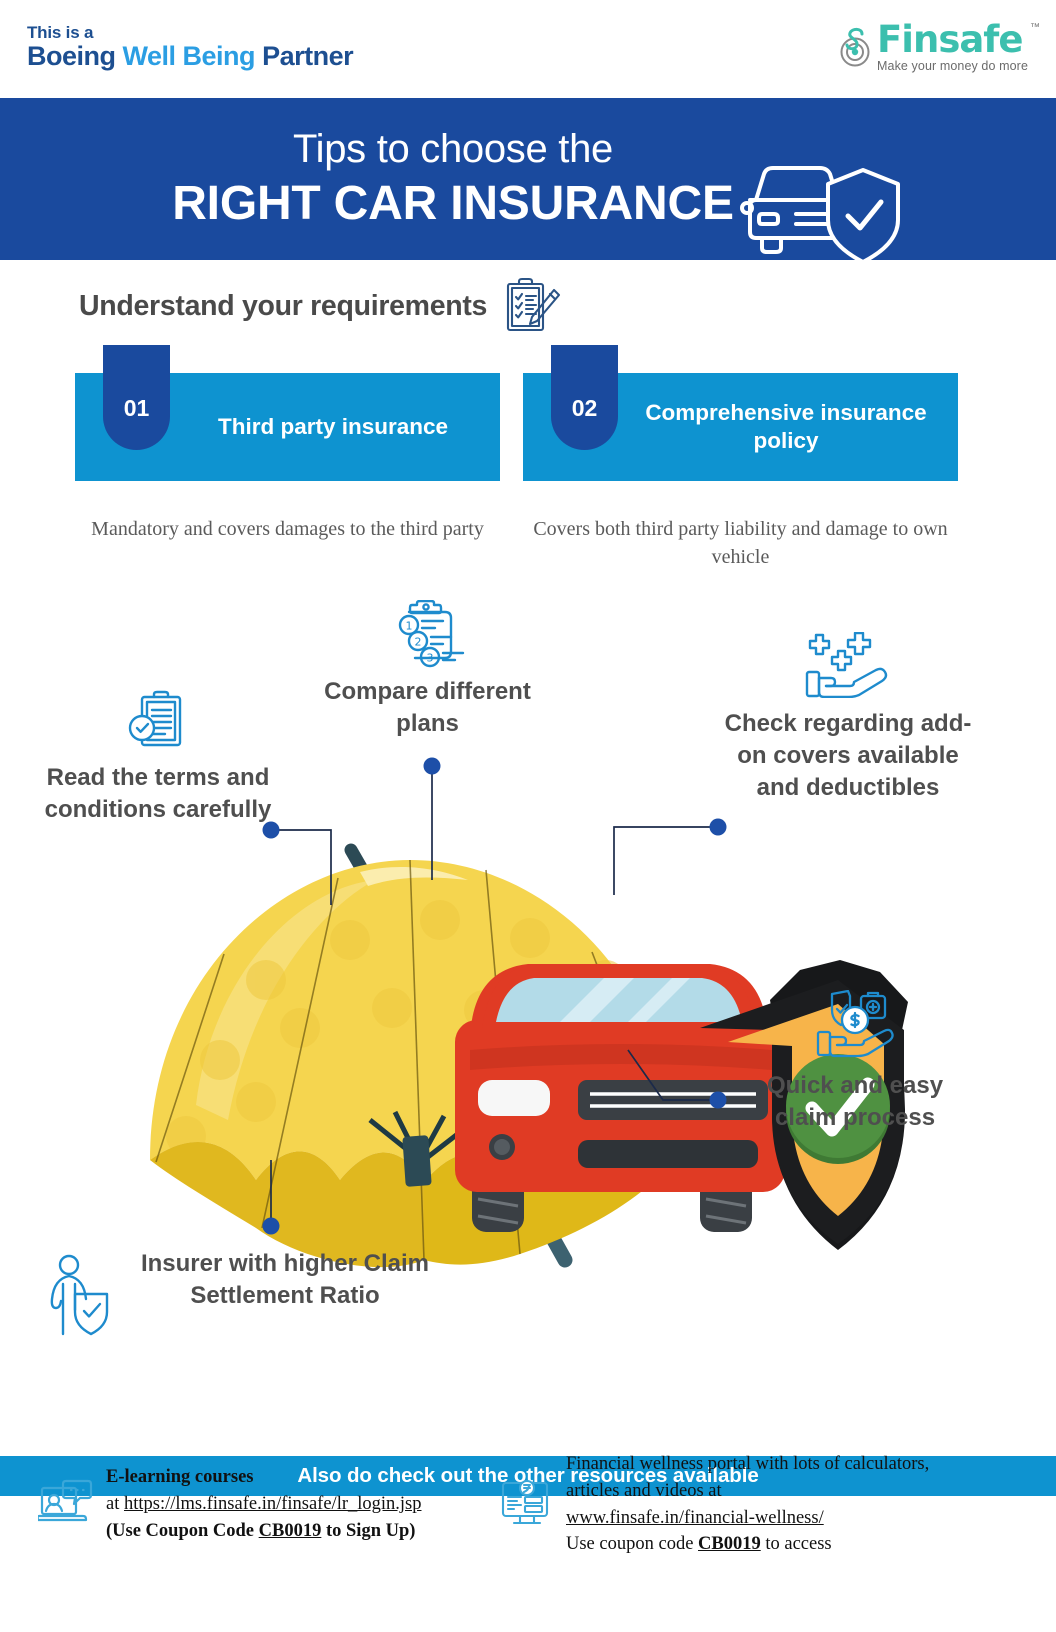  What do you see at coordinates (115, 1503) in the screenshot?
I see `footer-at-prefix: at` at bounding box center [115, 1503].